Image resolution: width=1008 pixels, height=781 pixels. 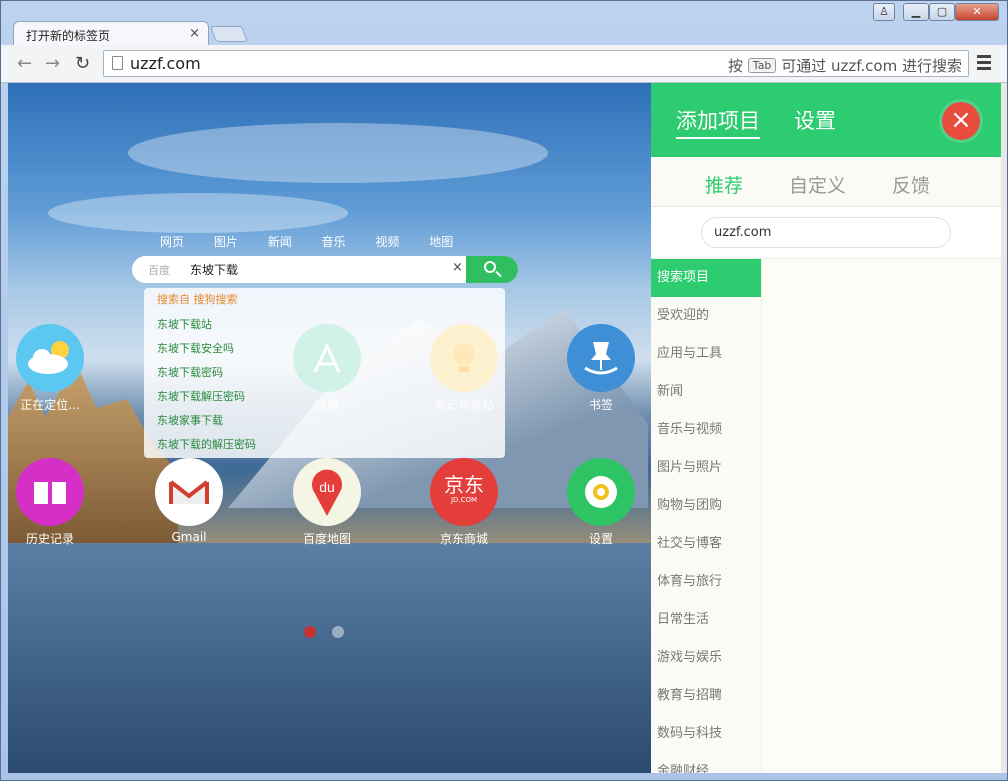 What do you see at coordinates (706, 734) in the screenshot?
I see `category-item: 数码与科技` at bounding box center [706, 734].